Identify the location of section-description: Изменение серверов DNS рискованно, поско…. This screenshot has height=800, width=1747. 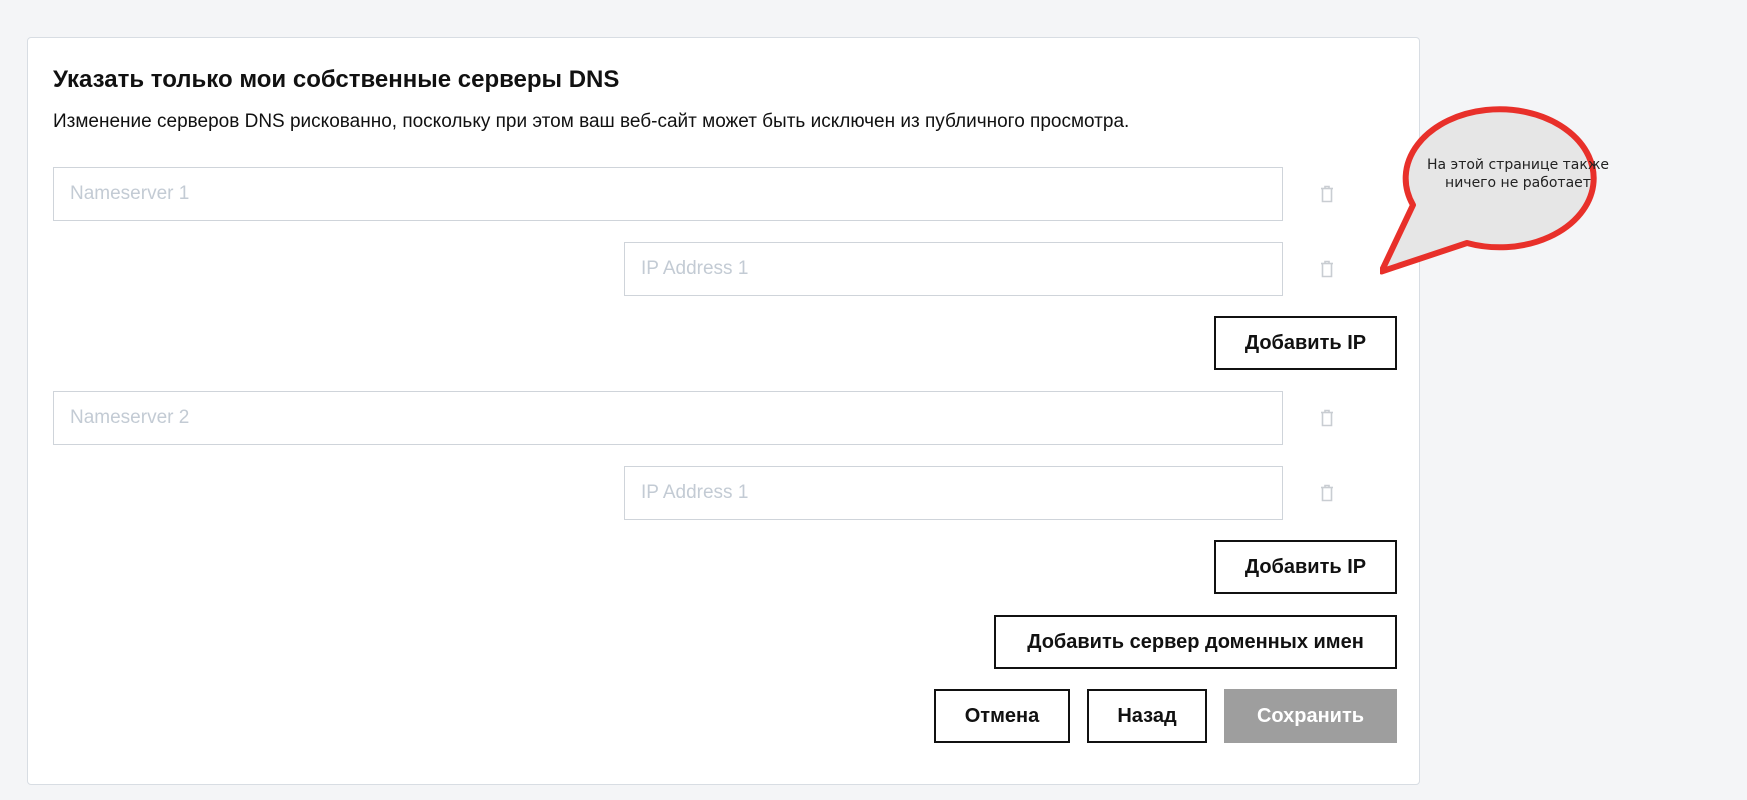
(591, 121).